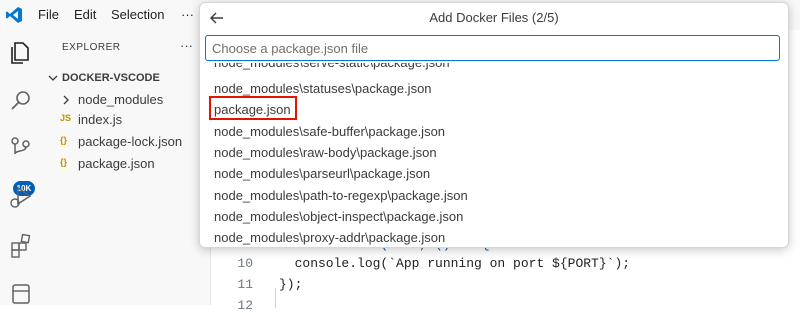 This screenshot has height=313, width=800. I want to click on tree-item-label: package-lock.json, so click(130, 141).